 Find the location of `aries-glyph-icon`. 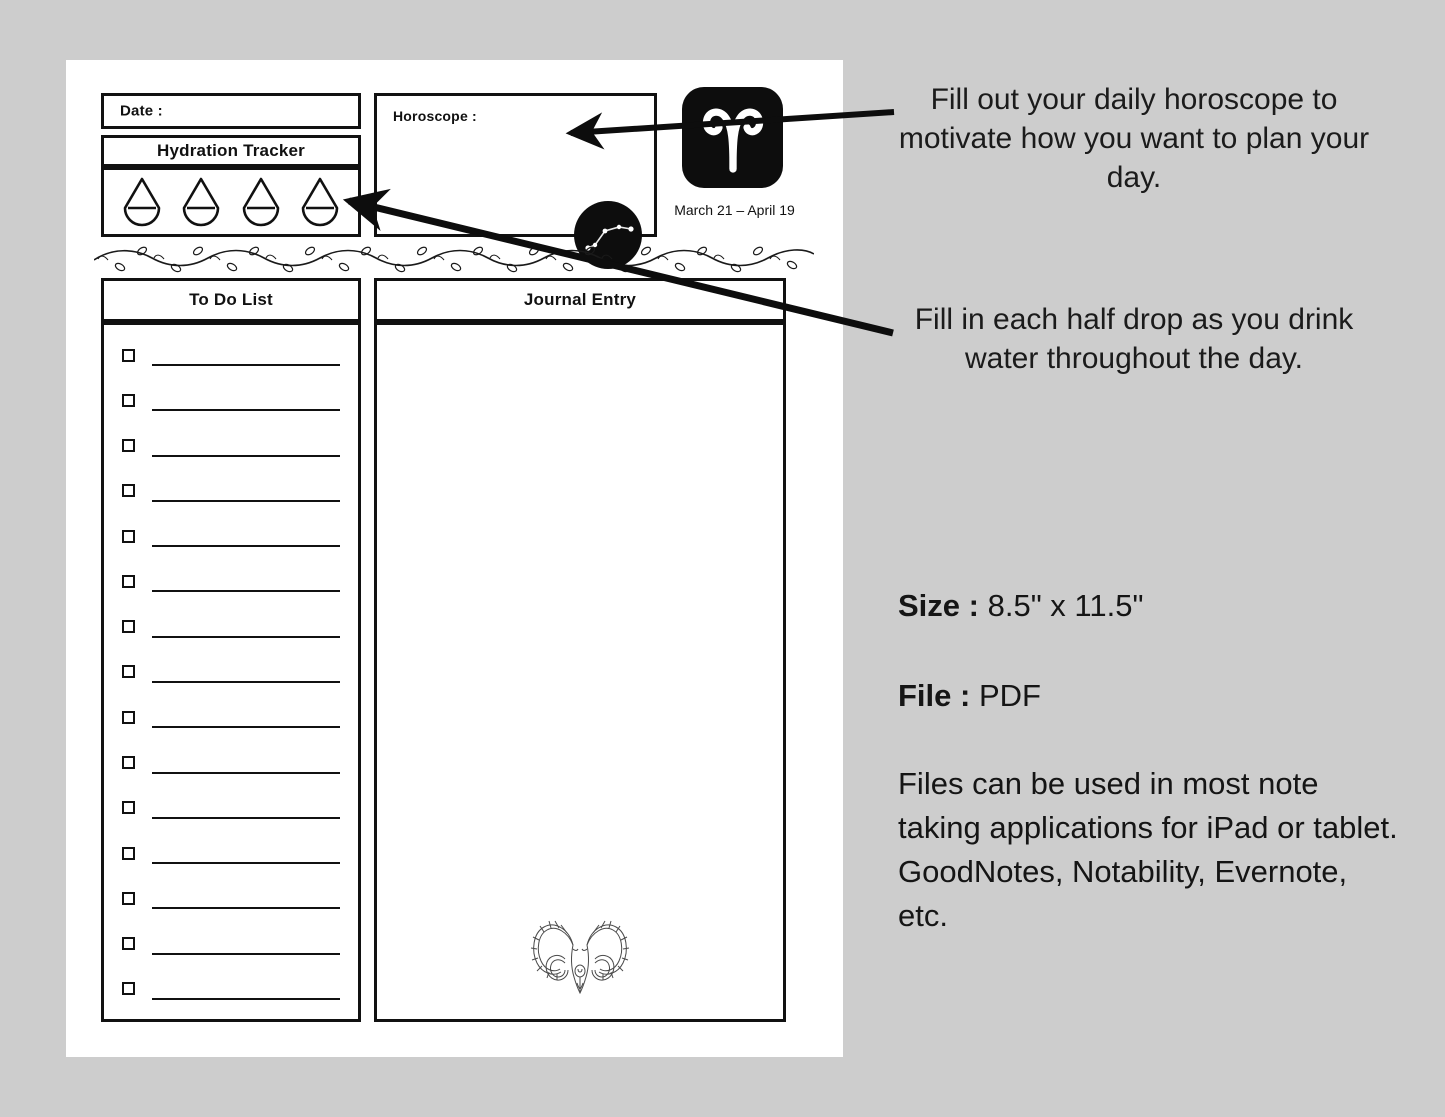

aries-glyph-icon is located at coordinates (732, 140).